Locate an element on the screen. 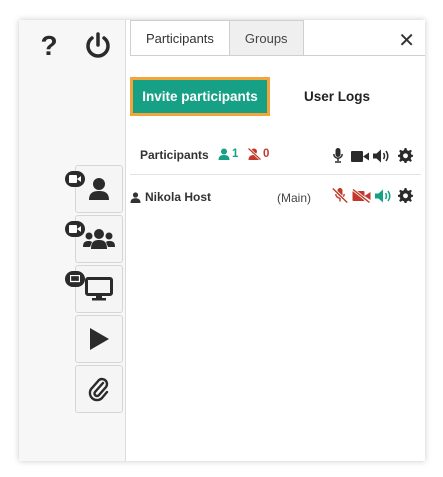  participant-name-text: Nikola Host is located at coordinates (178, 197).